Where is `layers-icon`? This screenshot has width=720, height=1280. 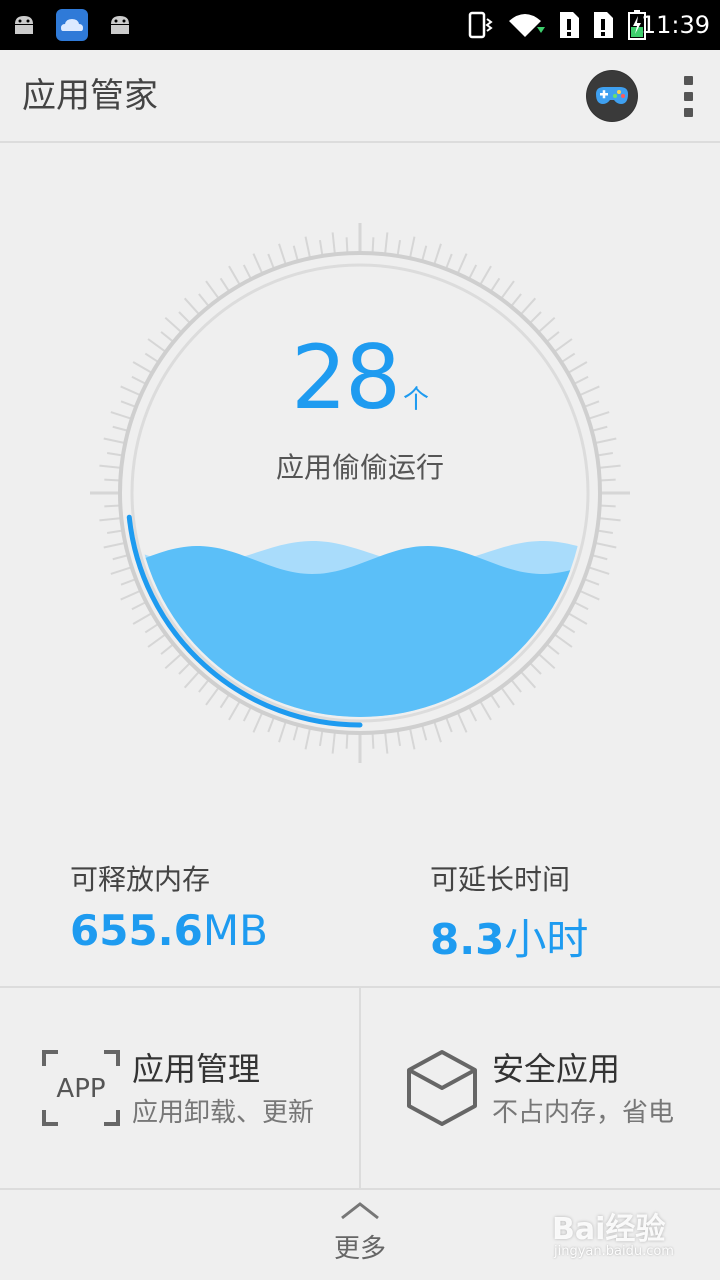 layers-icon is located at coordinates (442, 1088).